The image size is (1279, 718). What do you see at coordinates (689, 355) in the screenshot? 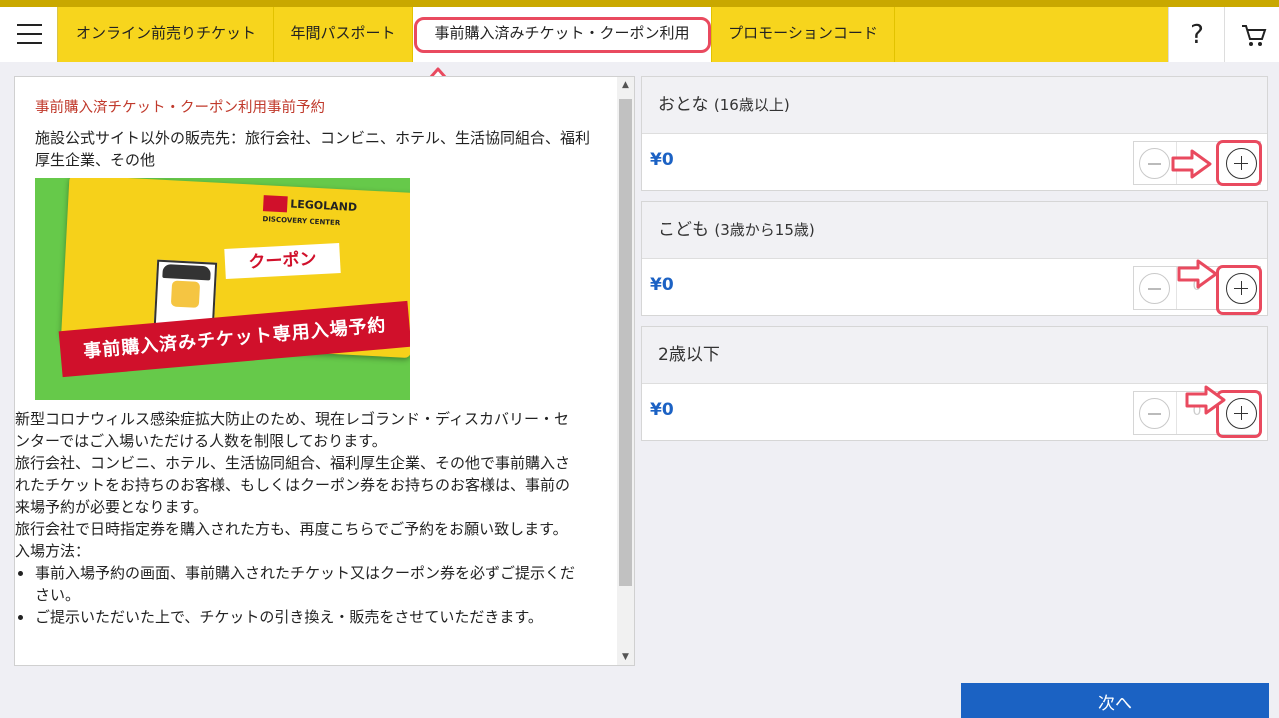
I see `ticket-type-name: 2歳以下` at bounding box center [689, 355].